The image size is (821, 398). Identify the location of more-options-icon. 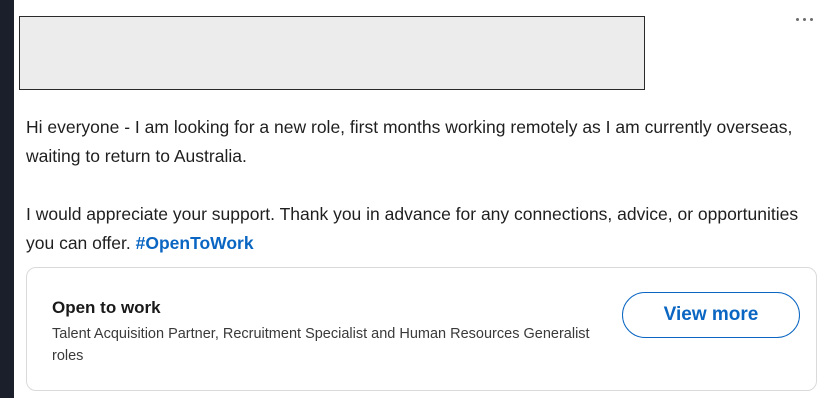
(804, 19).